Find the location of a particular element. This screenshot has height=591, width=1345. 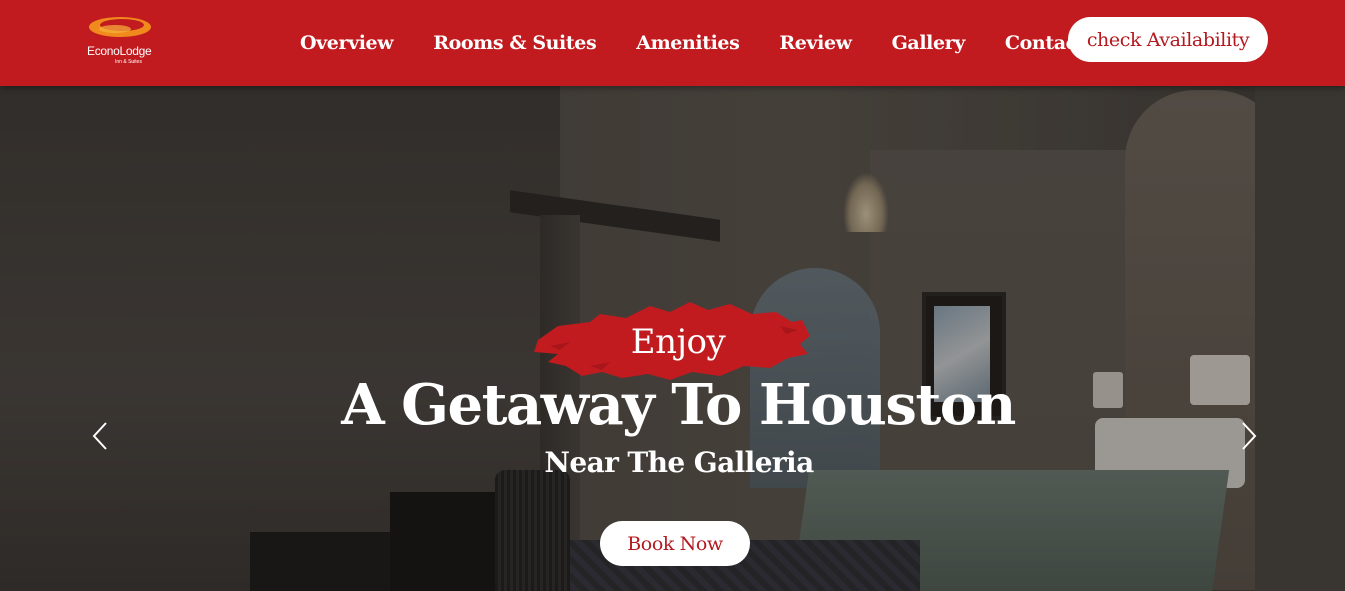

chevron-left-icon is located at coordinates (101, 436).